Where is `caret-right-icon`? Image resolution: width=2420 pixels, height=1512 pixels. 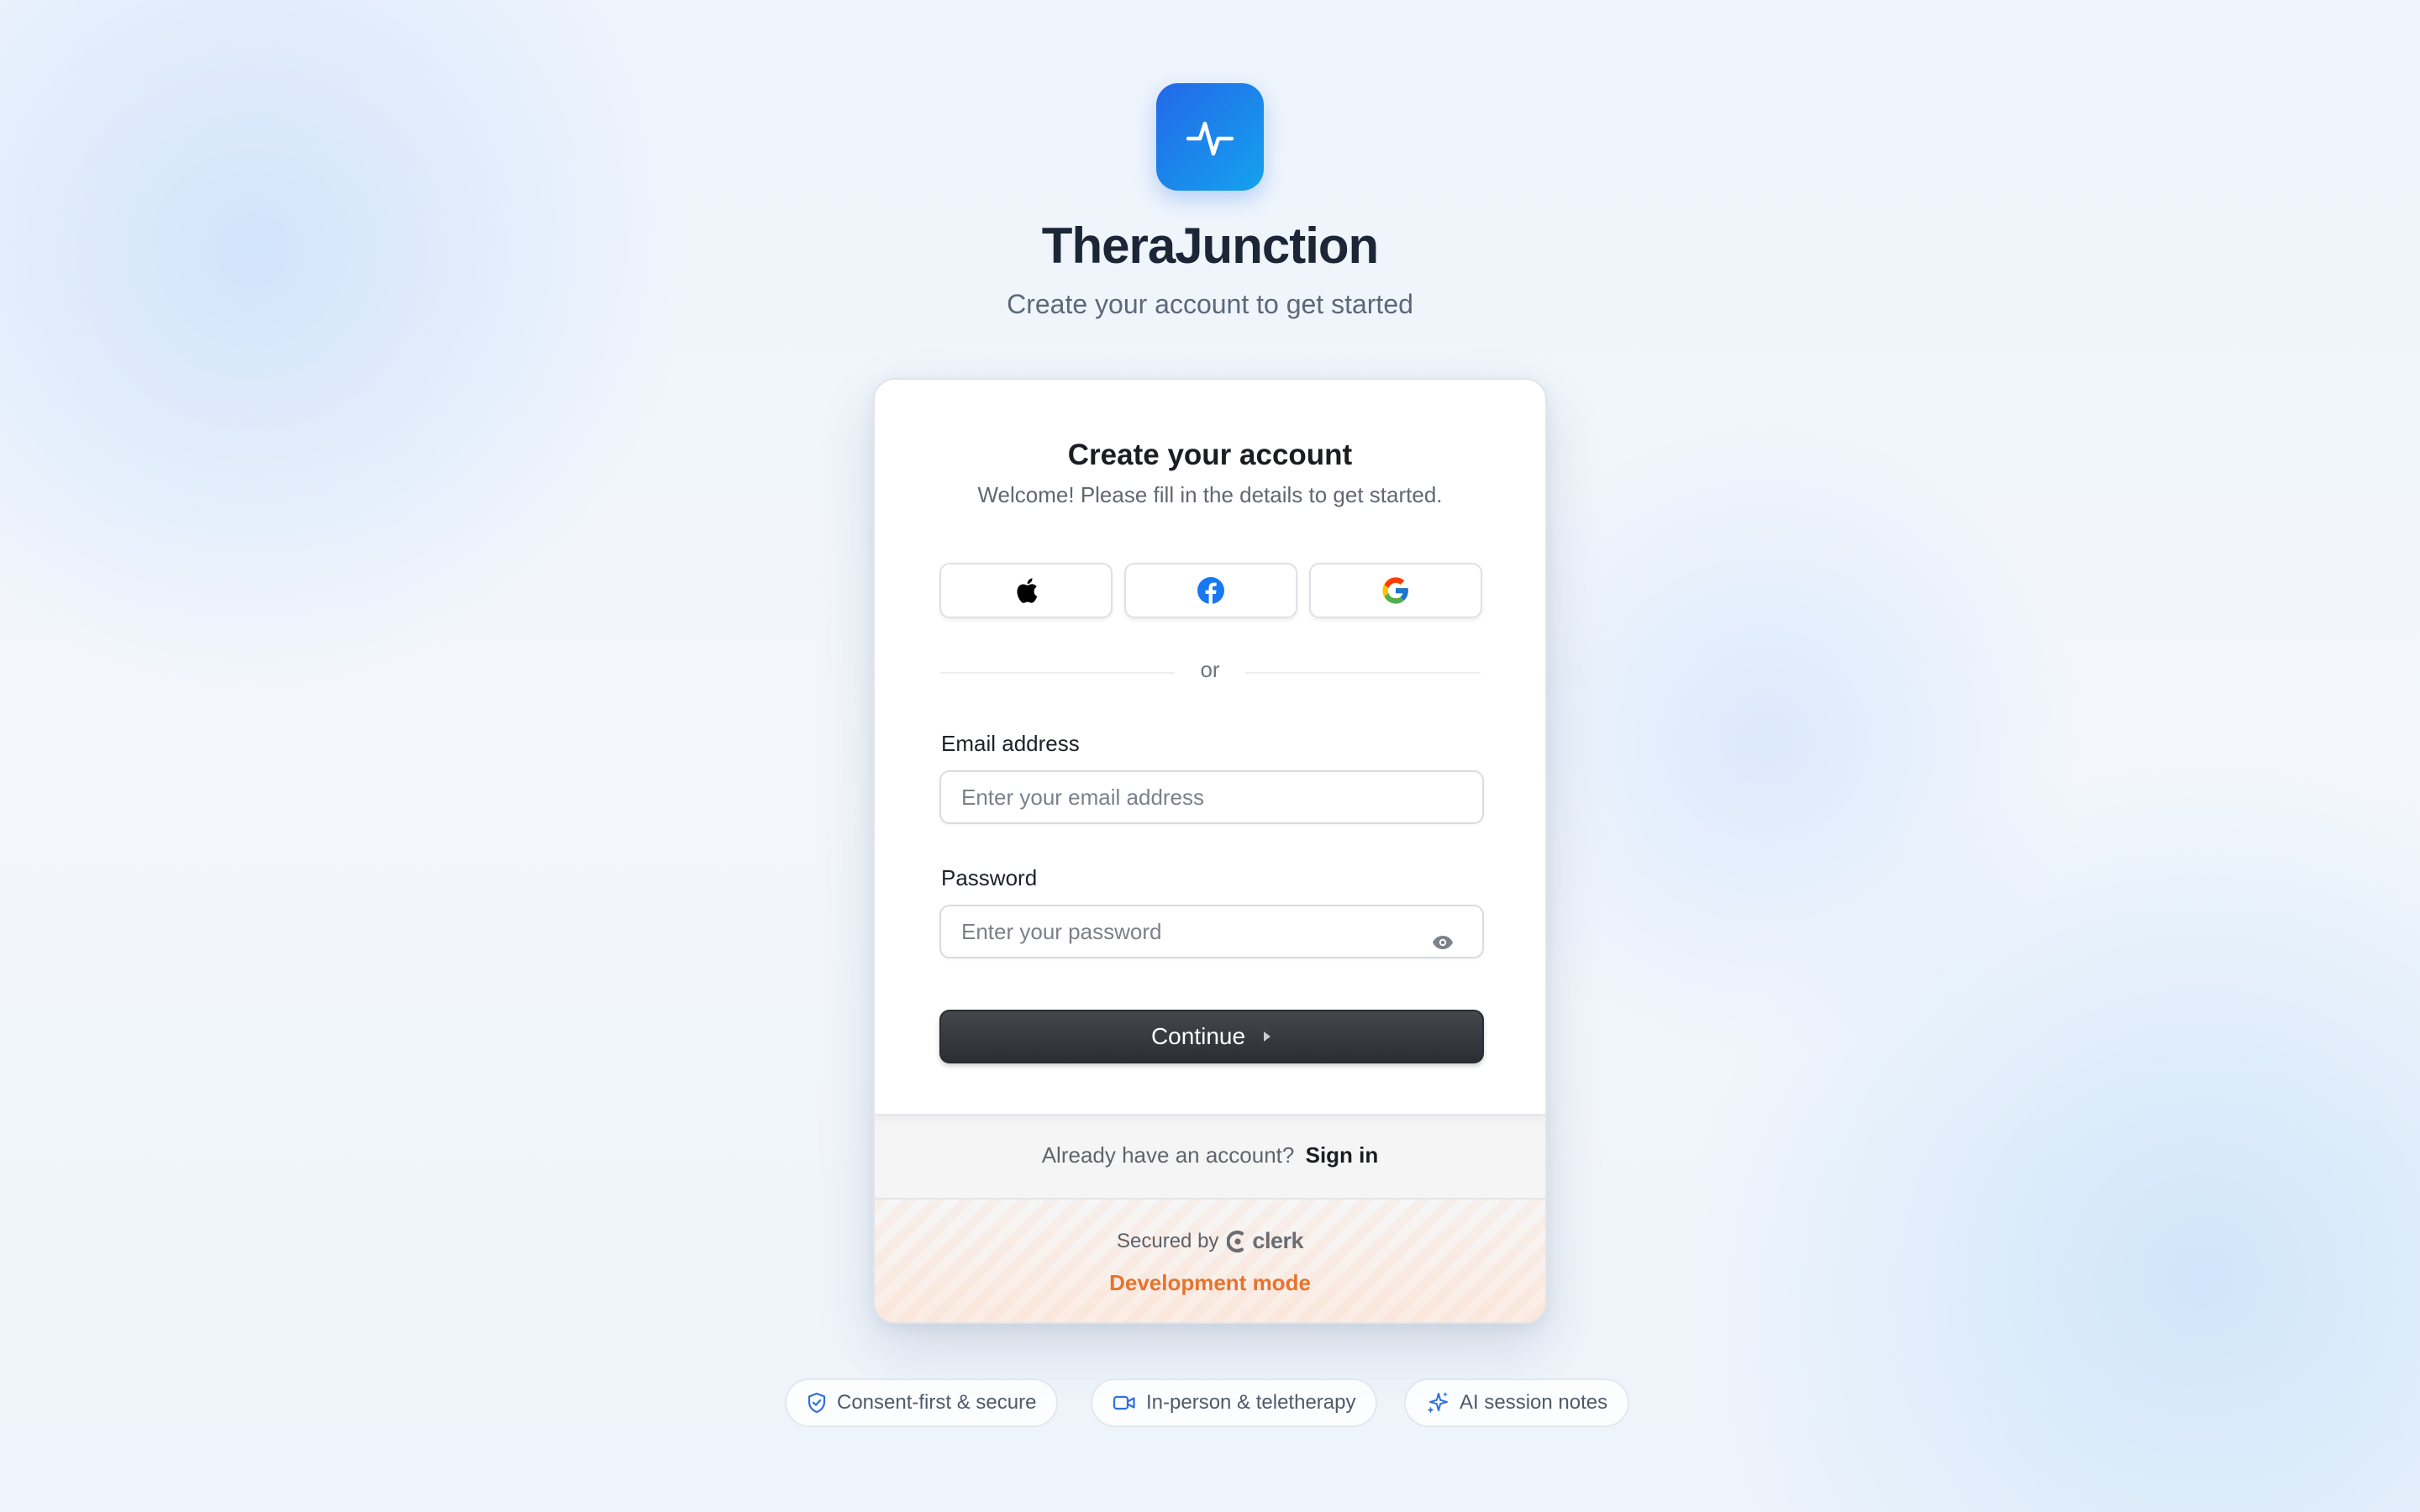 caret-right-icon is located at coordinates (1267, 1037).